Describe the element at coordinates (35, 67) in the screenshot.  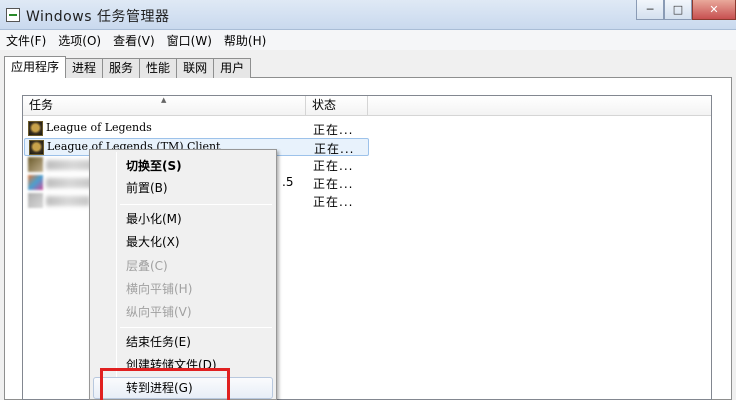
I see `tab-applications: 应用程序` at that location.